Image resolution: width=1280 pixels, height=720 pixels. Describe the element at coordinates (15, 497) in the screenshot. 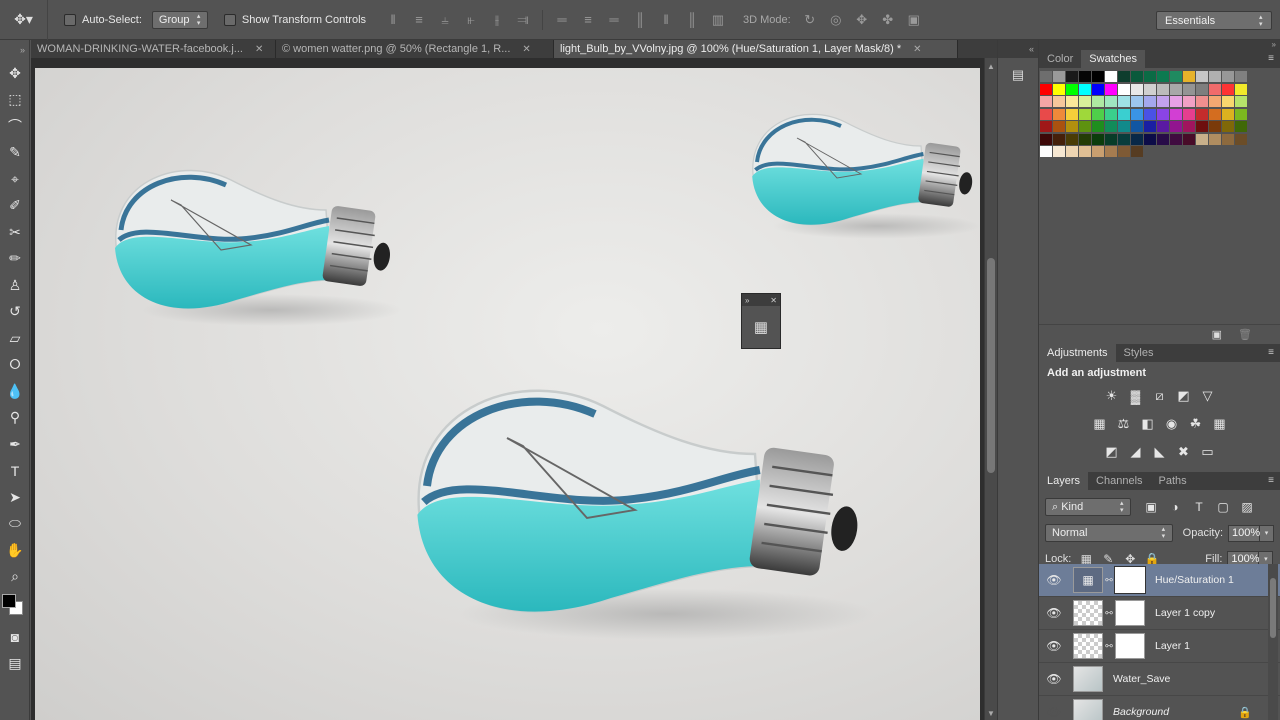

I see `path-selection-tool-icon: ➤` at that location.